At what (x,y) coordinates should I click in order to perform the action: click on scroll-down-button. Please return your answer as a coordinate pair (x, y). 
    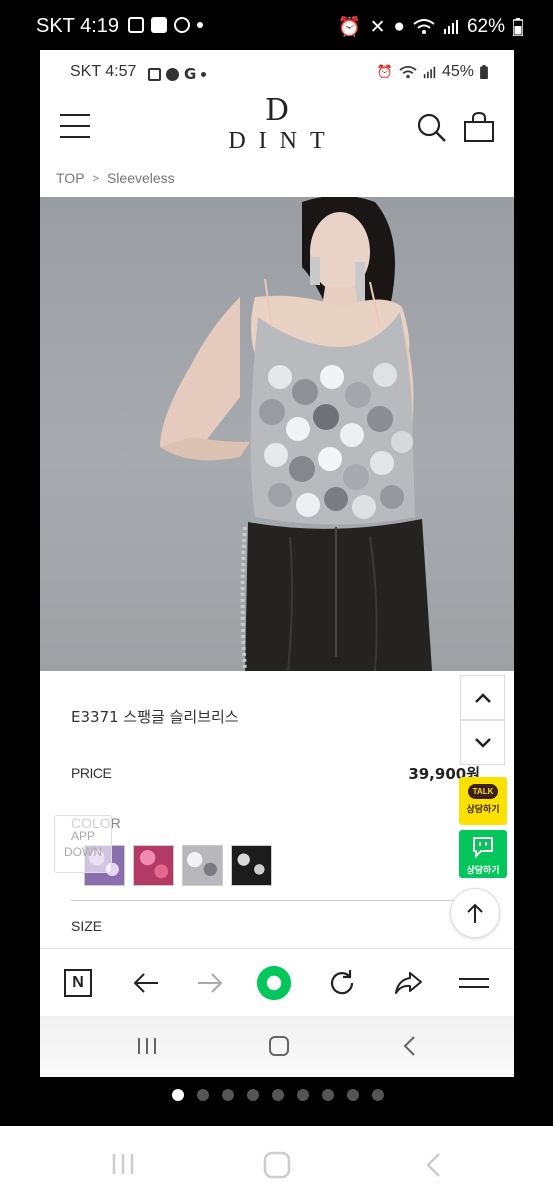
    Looking at the image, I should click on (482, 742).